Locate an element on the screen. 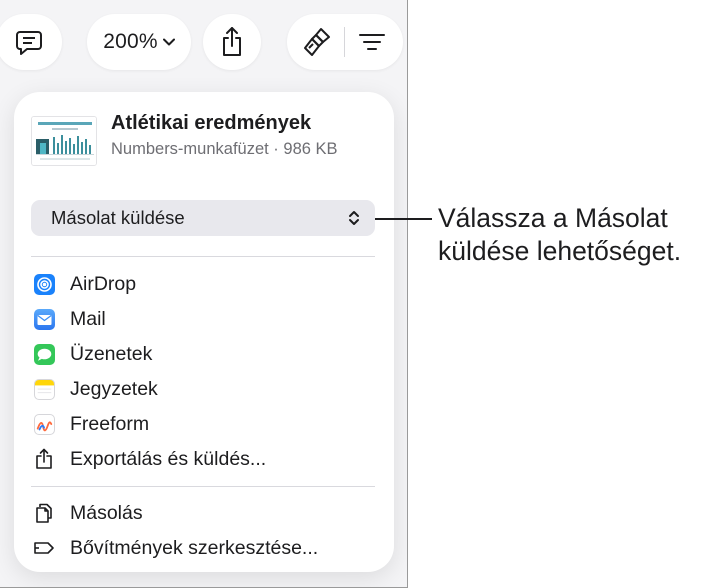 The width and height of the screenshot is (721, 588). share-button is located at coordinates (232, 42).